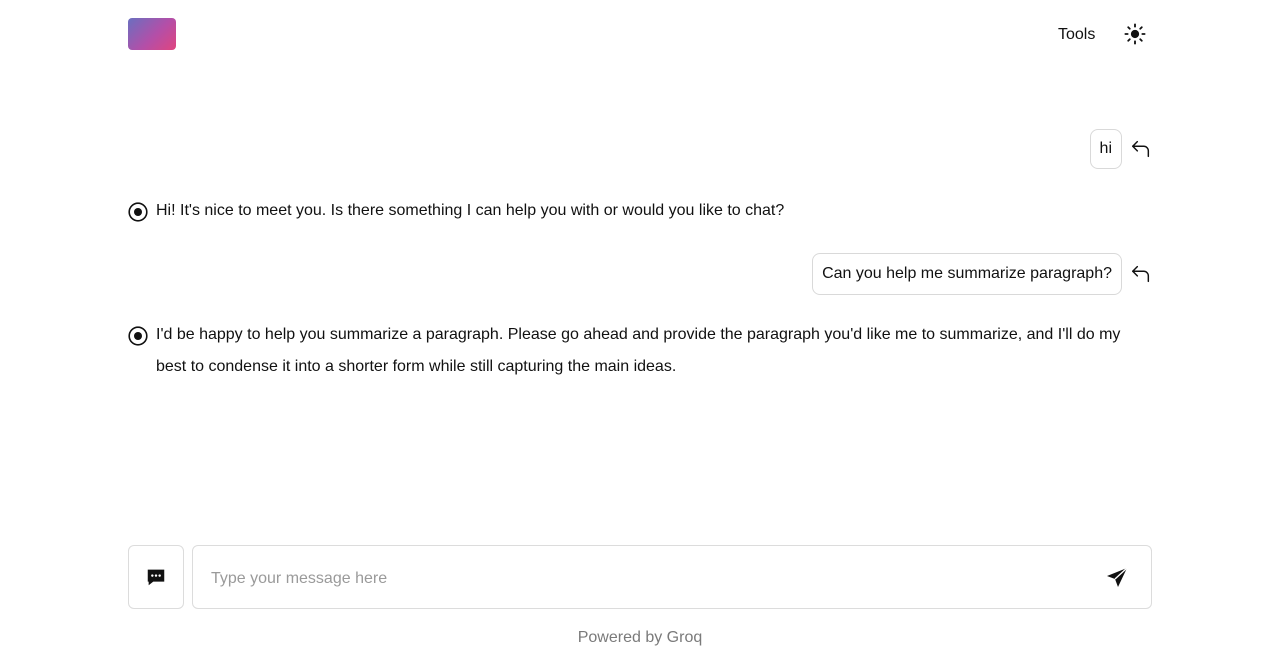 The width and height of the screenshot is (1280, 665). I want to click on user-message: hi, so click(1120, 149).